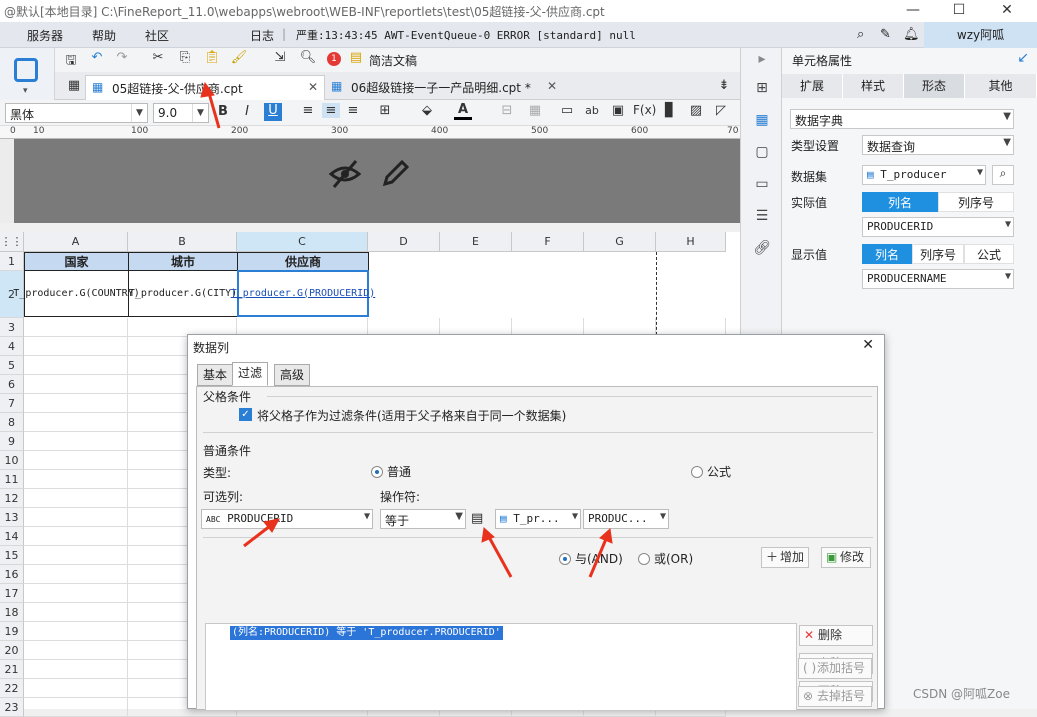  Describe the element at coordinates (76, 293) in the screenshot. I see `cell-a2-country-data: T_producer.G(COUNTRY)` at that location.